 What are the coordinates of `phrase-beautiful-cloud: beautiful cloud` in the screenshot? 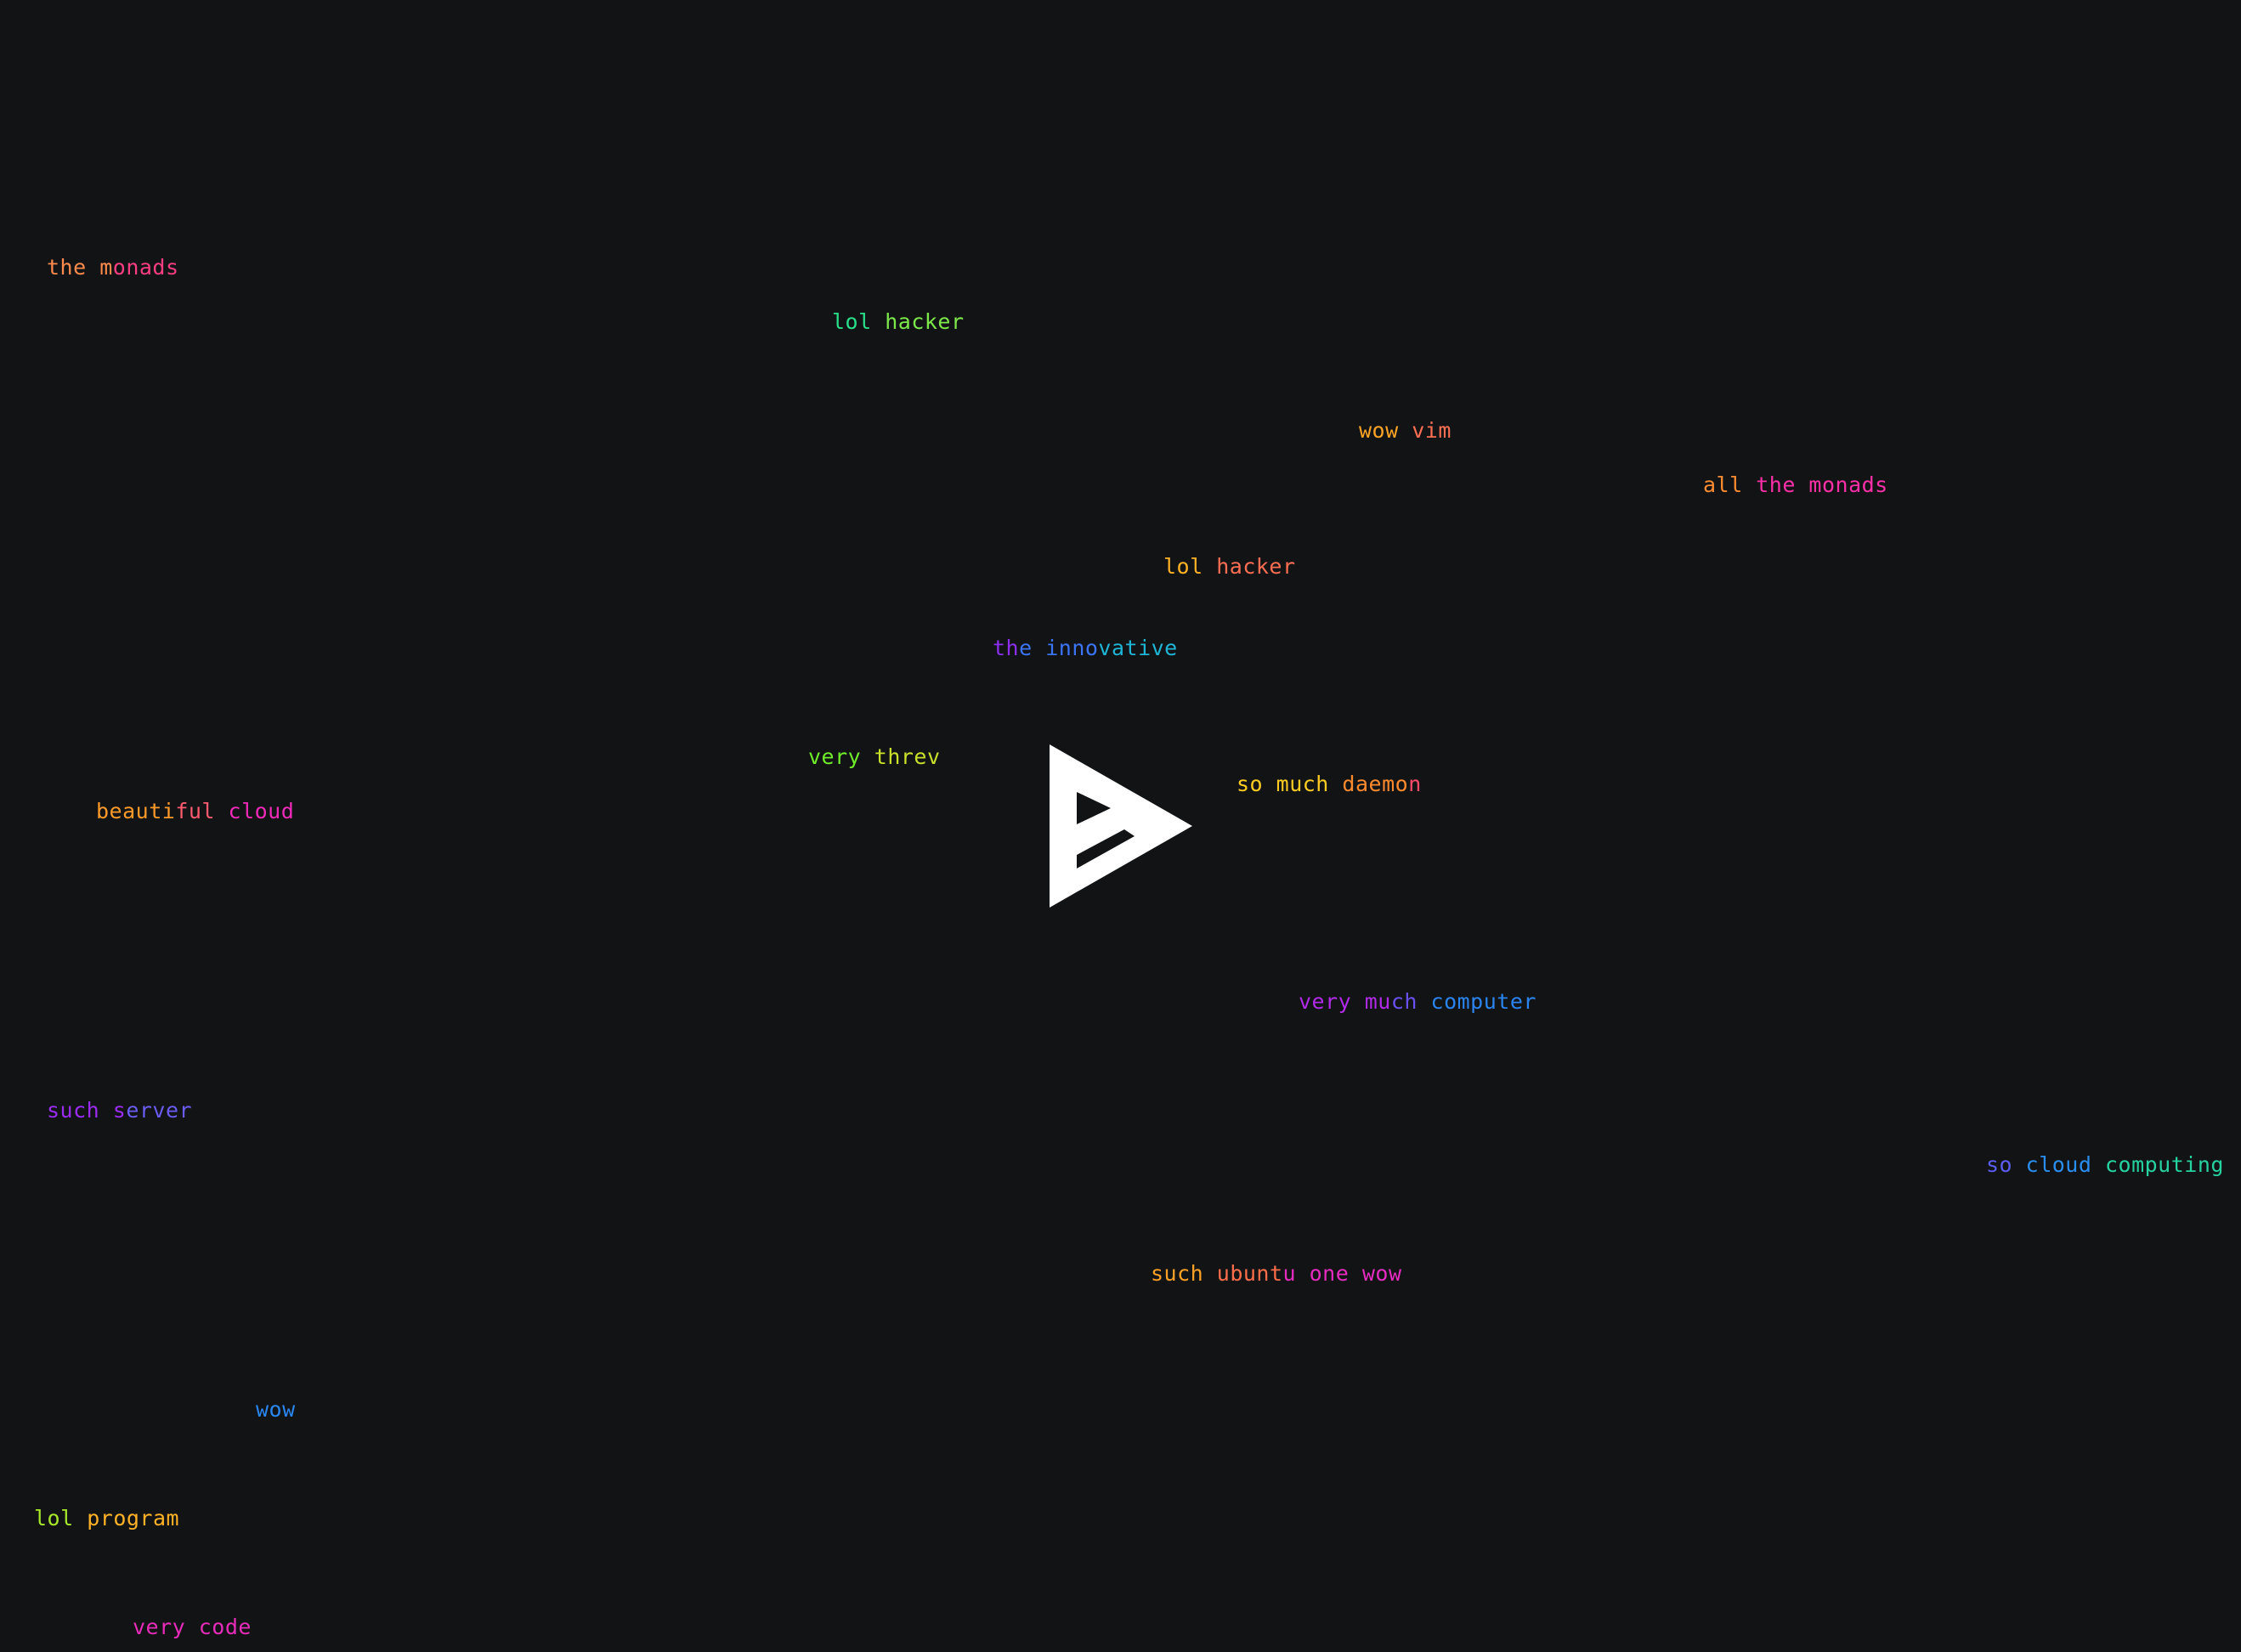 It's located at (195, 811).